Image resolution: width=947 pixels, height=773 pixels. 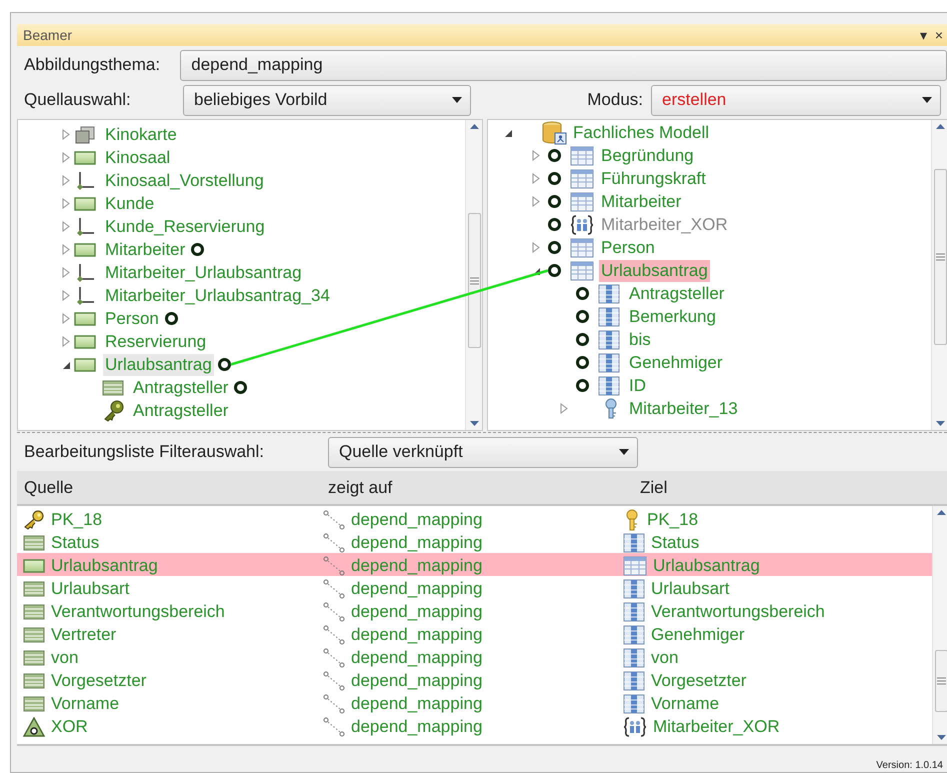 I want to click on pin-button: ▾, so click(x=923, y=35).